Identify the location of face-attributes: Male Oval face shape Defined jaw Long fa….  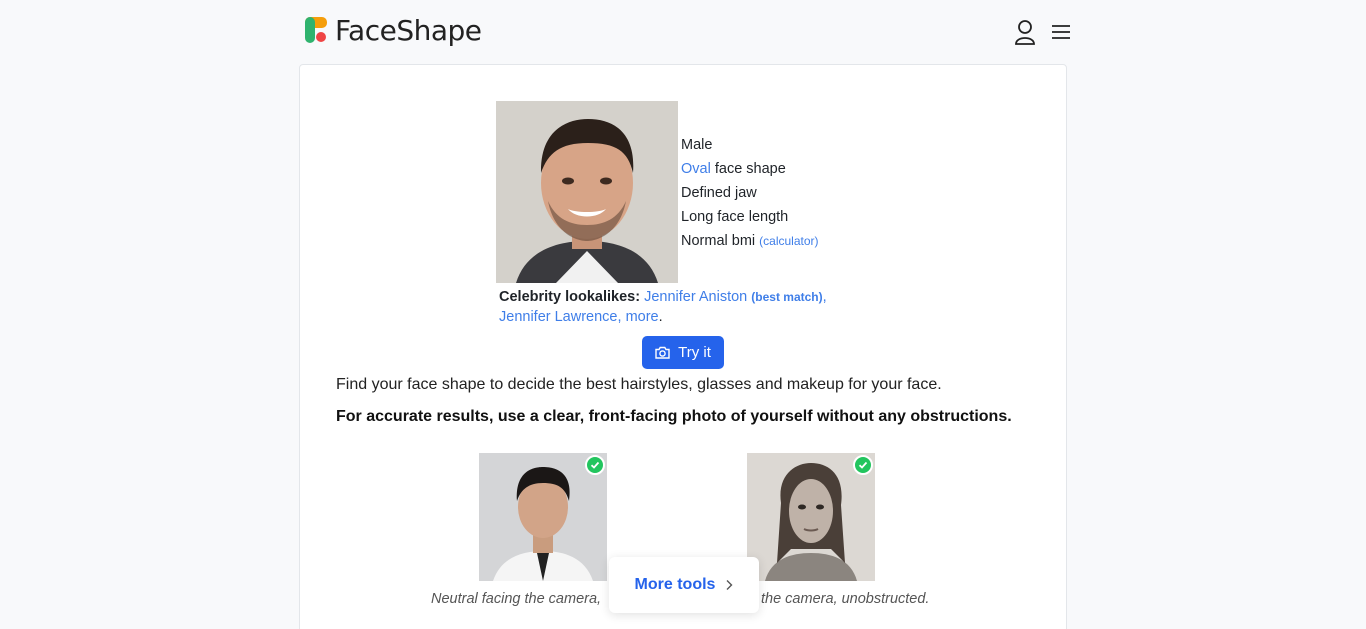
(750, 193).